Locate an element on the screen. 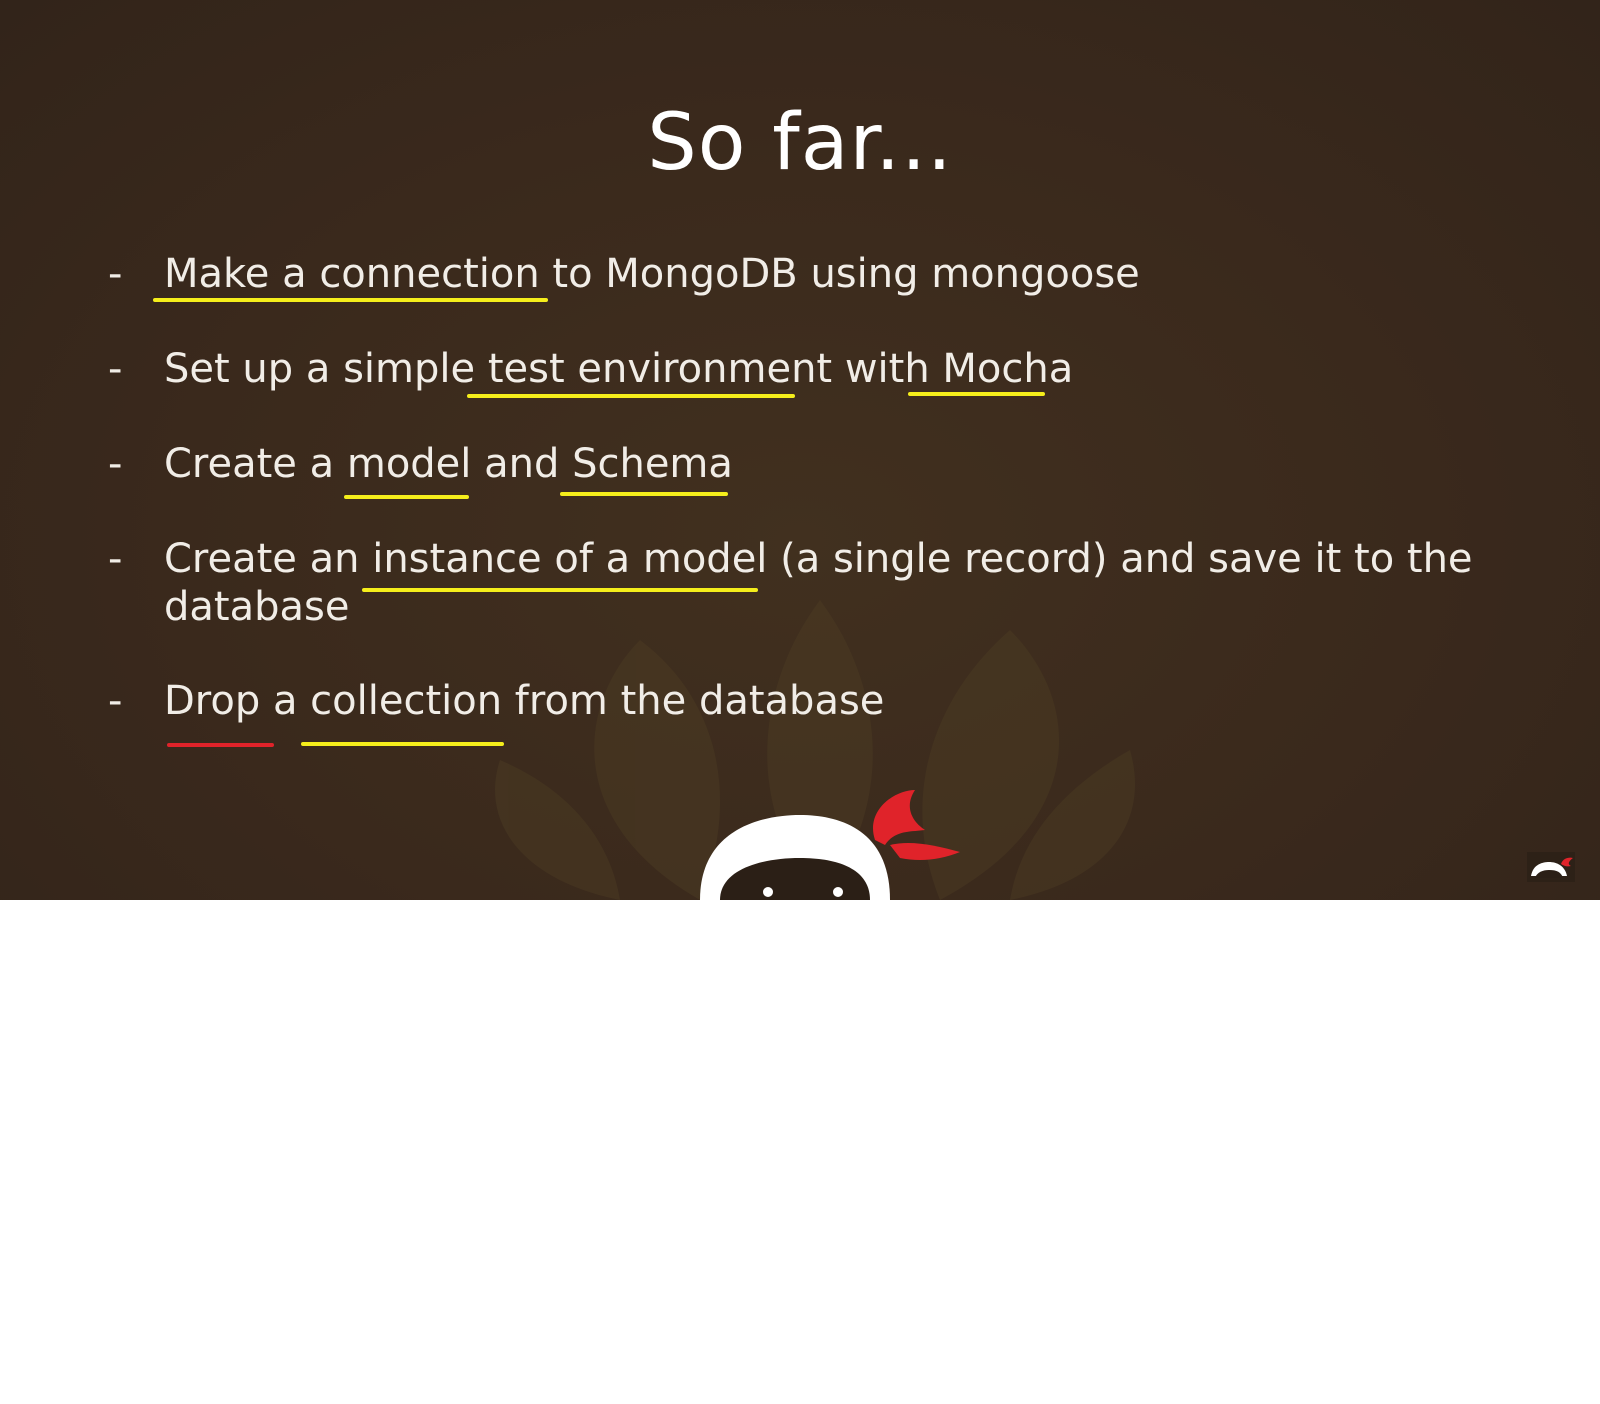  ninja-mascot-icon is located at coordinates (830, 845).